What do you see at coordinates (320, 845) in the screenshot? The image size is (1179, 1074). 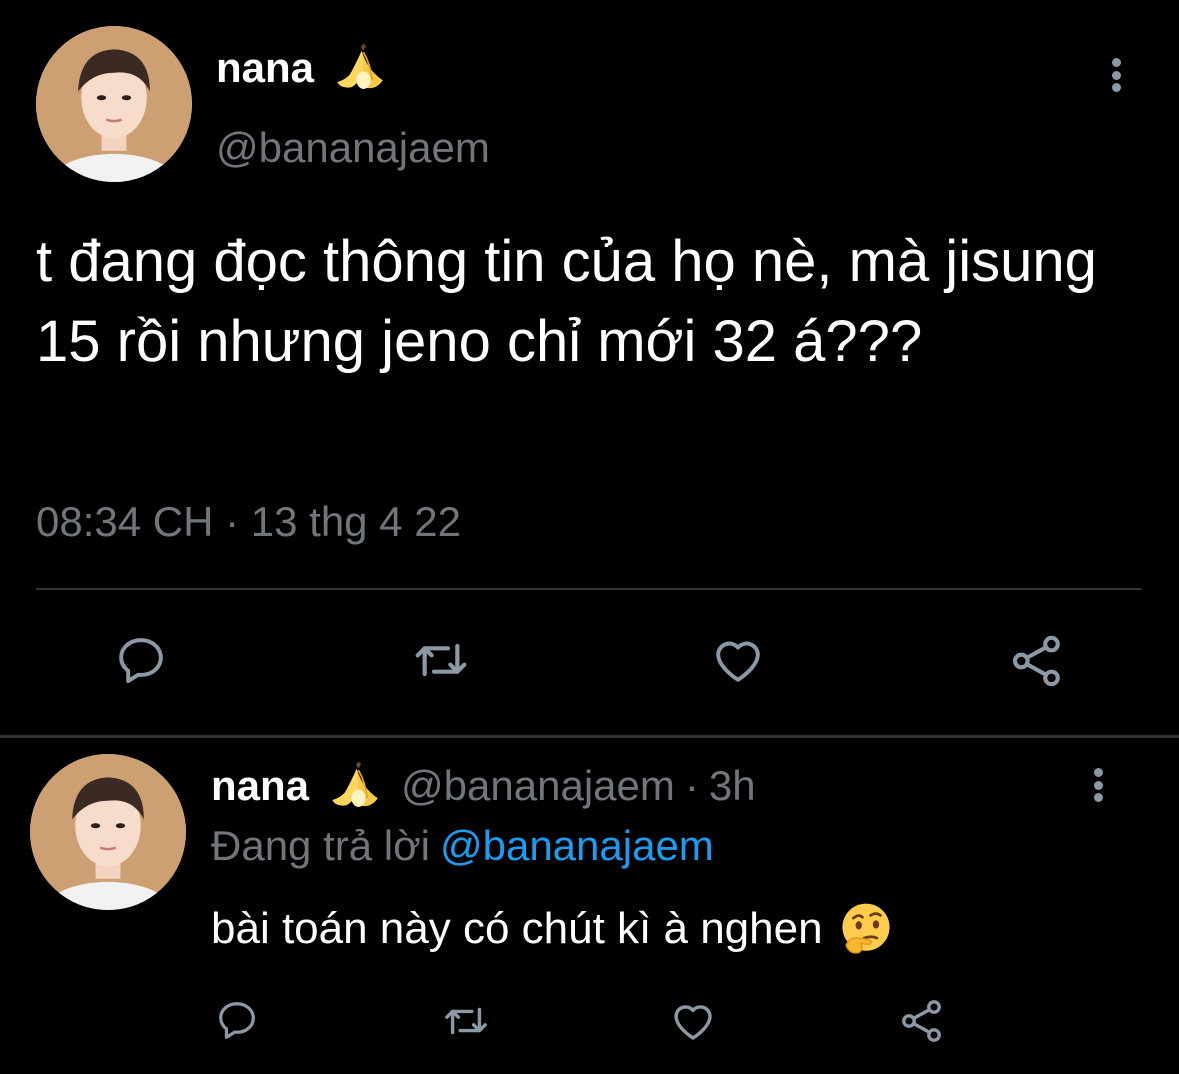 I see `replying-label: Đang trả lời` at bounding box center [320, 845].